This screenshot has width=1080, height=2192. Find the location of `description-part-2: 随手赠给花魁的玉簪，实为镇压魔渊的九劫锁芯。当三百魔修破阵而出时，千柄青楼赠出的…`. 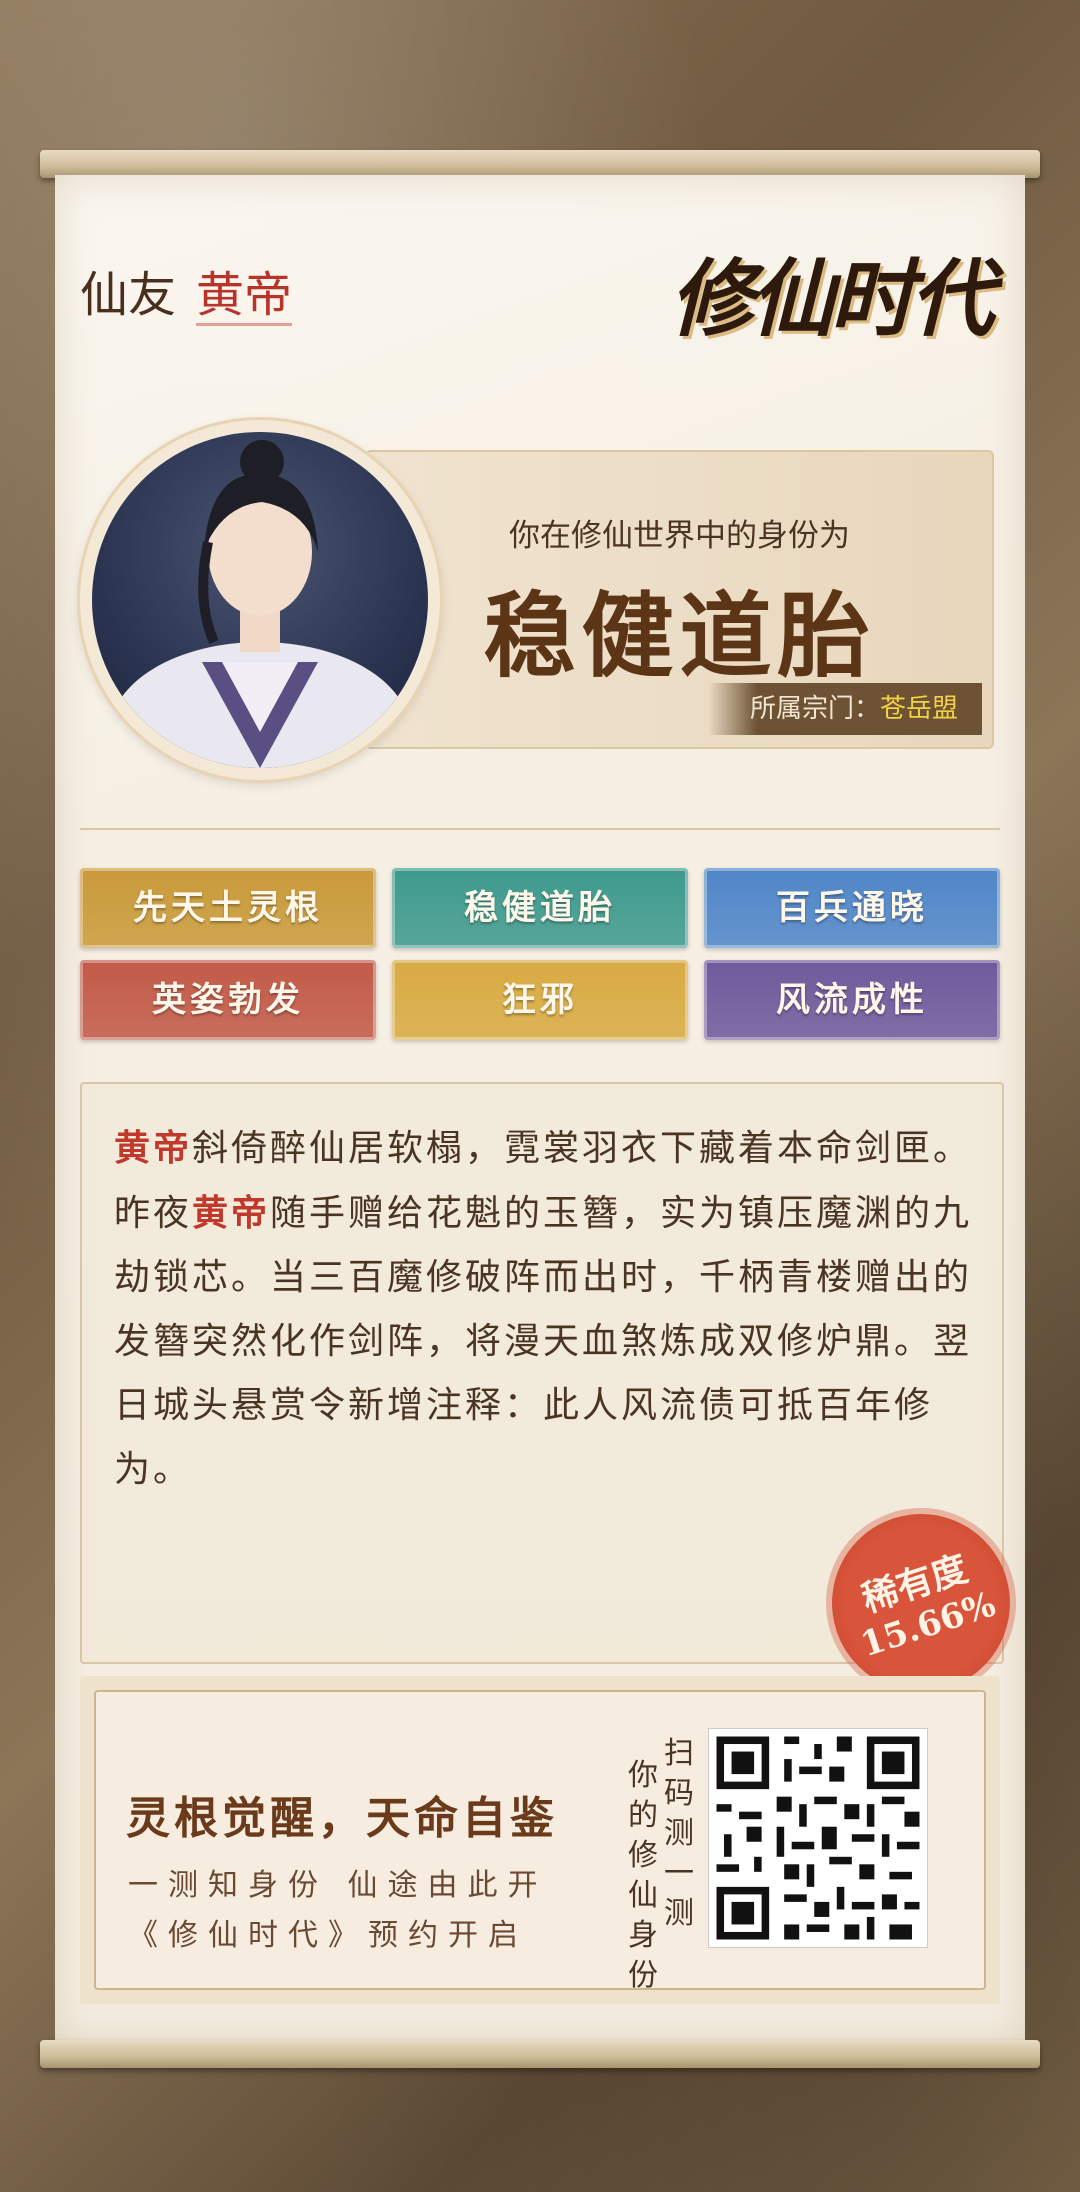

description-part-2: 随手赠给花魁的玉簪，实为镇压魔渊的九劫锁芯。当三百魔修破阵而出时，千柄青楼赠出的… is located at coordinates (543, 1341).